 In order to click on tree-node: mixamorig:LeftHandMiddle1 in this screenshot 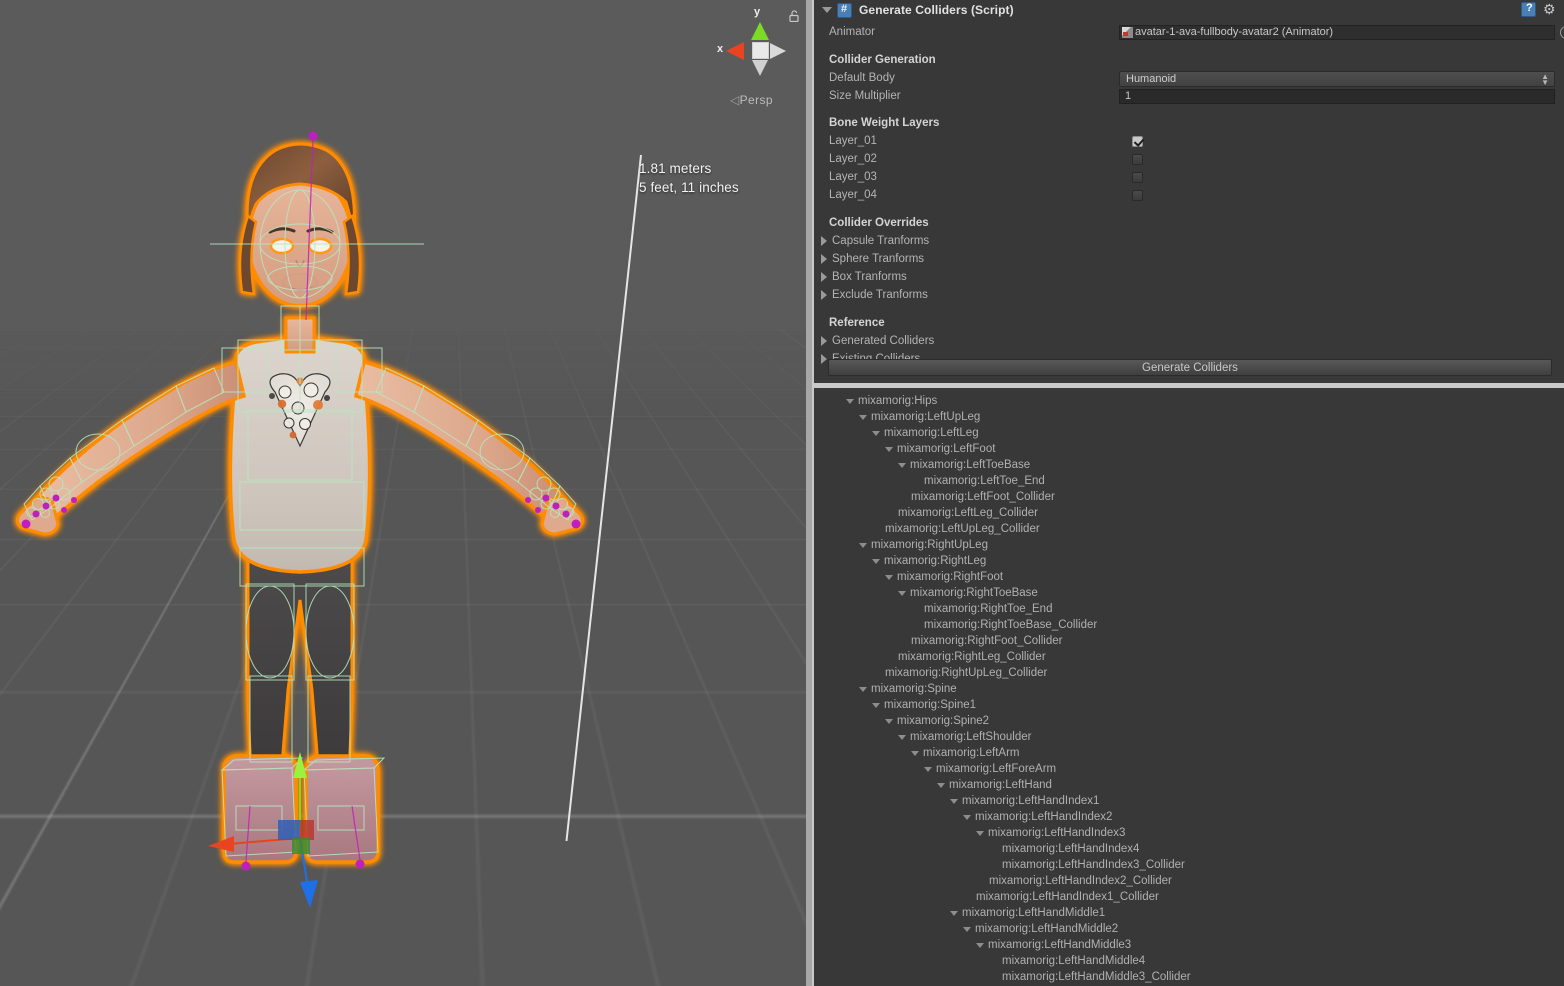, I will do `click(1189, 913)`.